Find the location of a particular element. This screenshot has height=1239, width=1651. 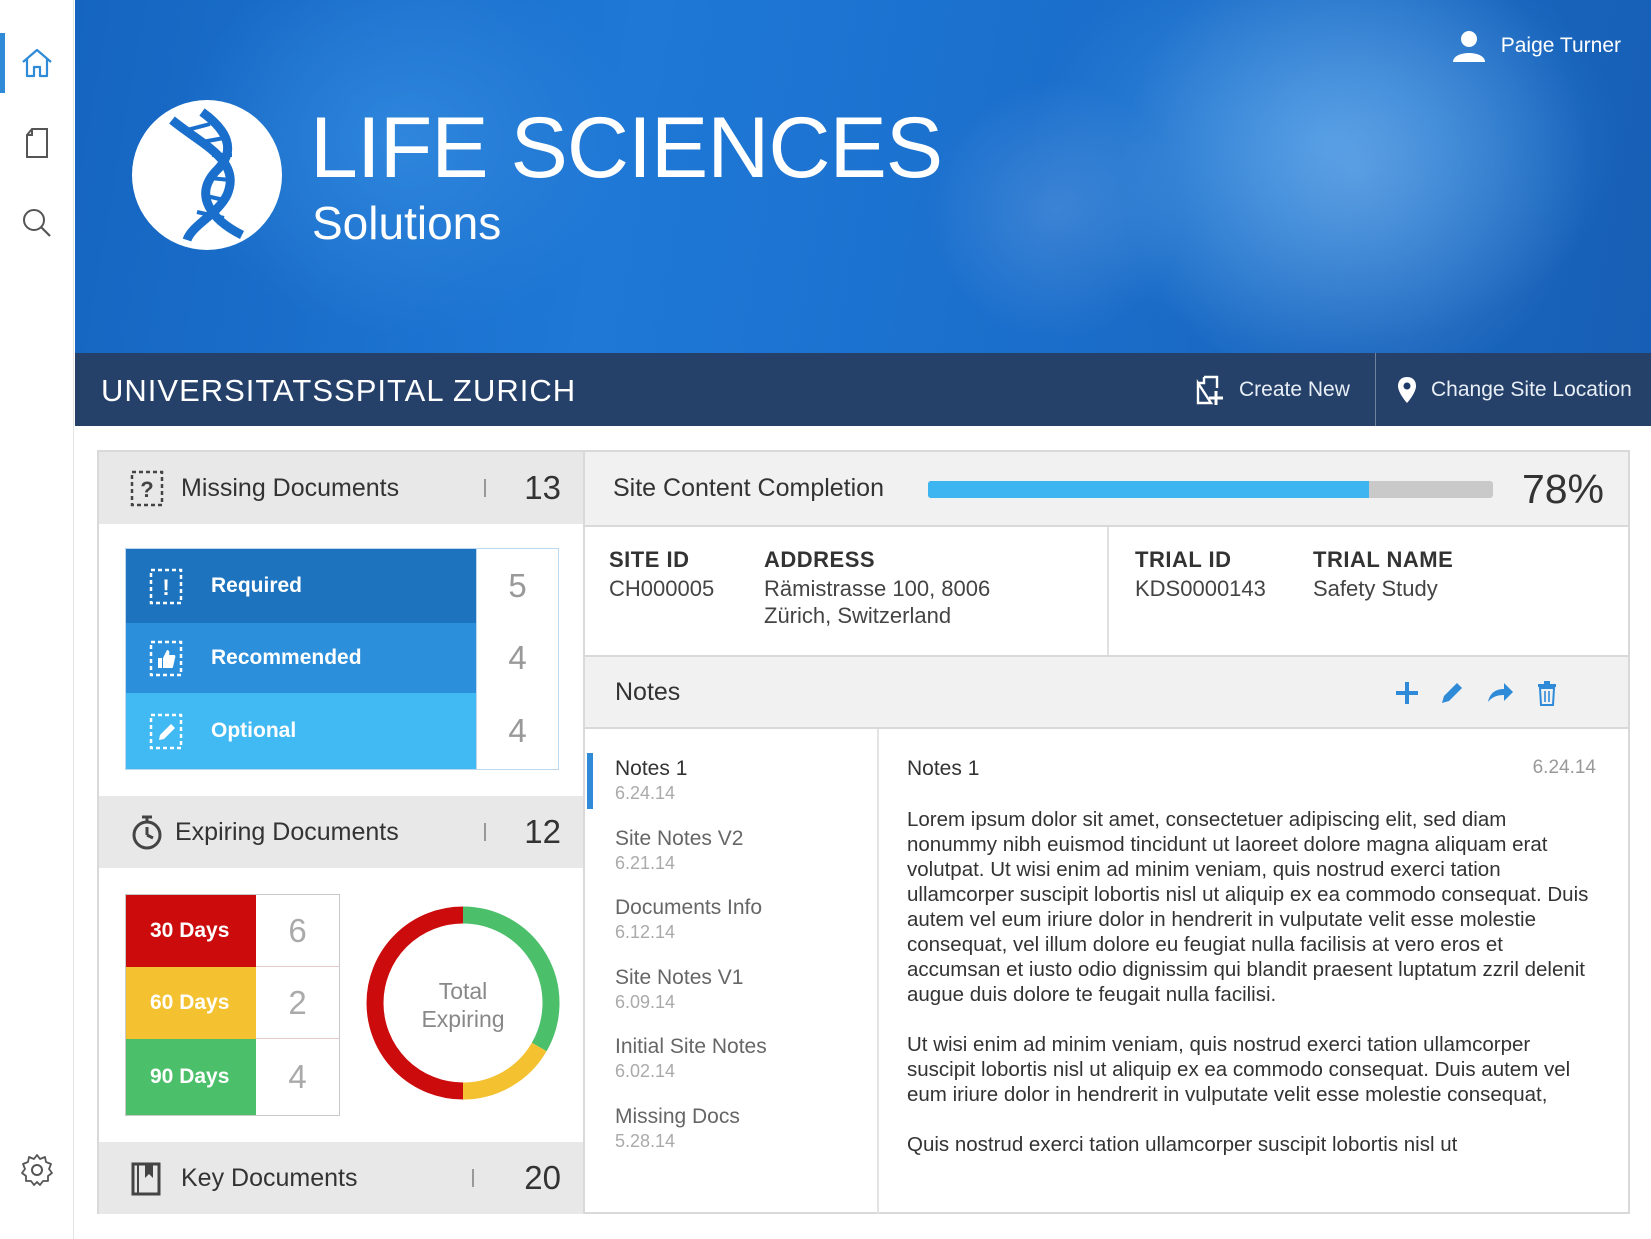

add-note-button is located at coordinates (1407, 693).